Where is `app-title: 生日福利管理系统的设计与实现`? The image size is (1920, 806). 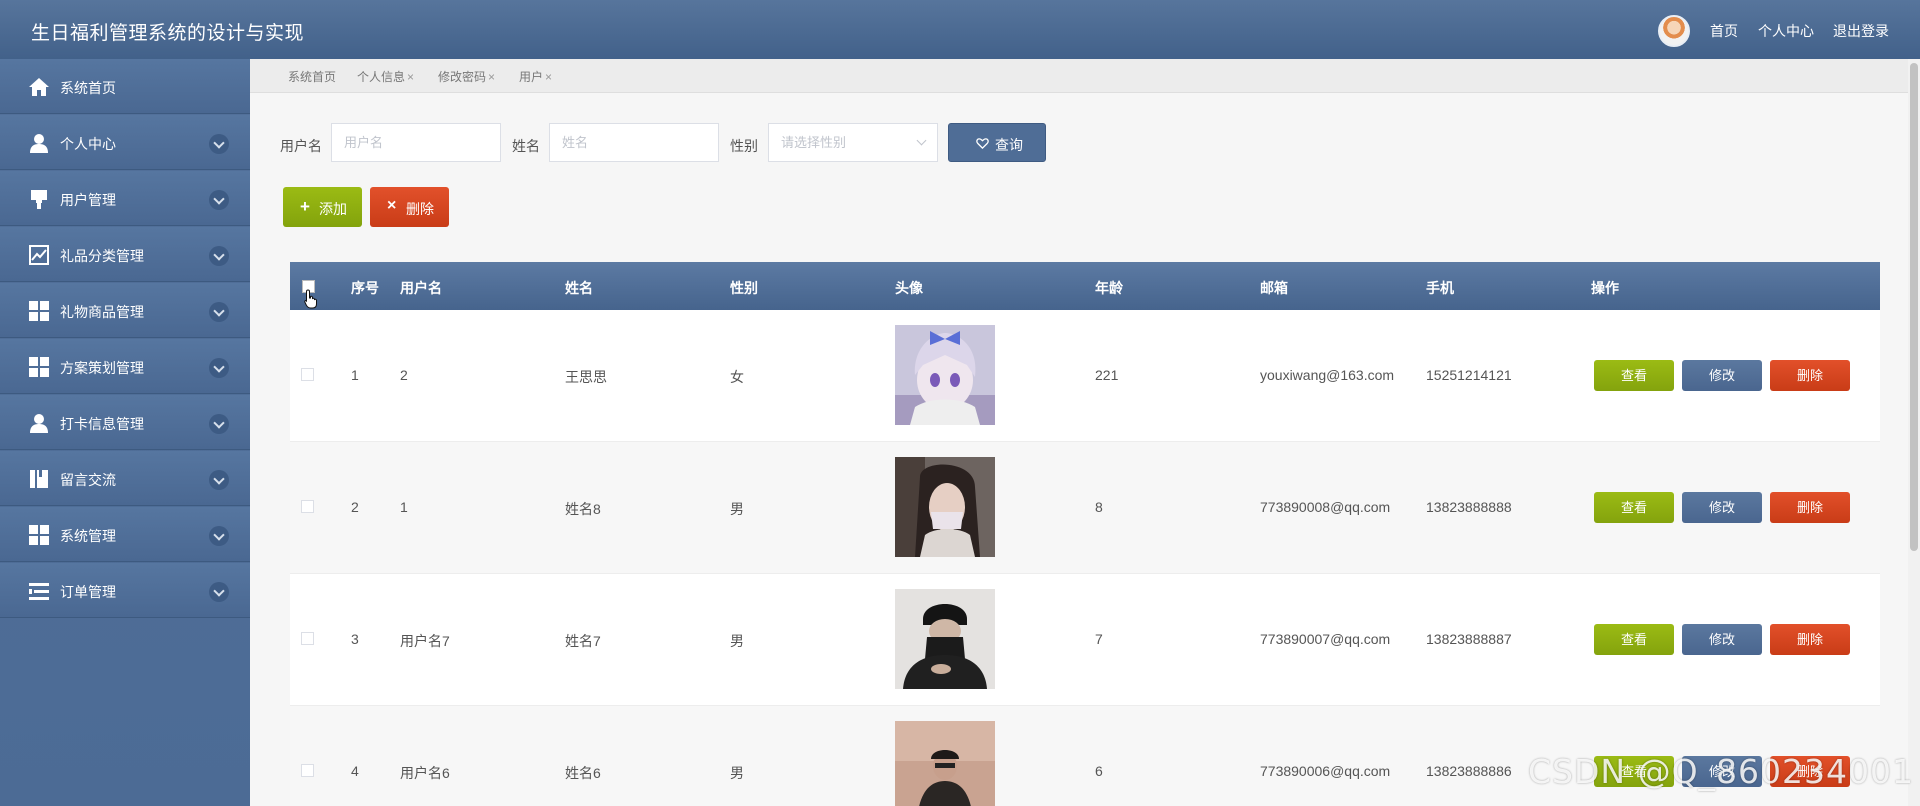
app-title: 生日福利管理系统的设计与实现 is located at coordinates (168, 33).